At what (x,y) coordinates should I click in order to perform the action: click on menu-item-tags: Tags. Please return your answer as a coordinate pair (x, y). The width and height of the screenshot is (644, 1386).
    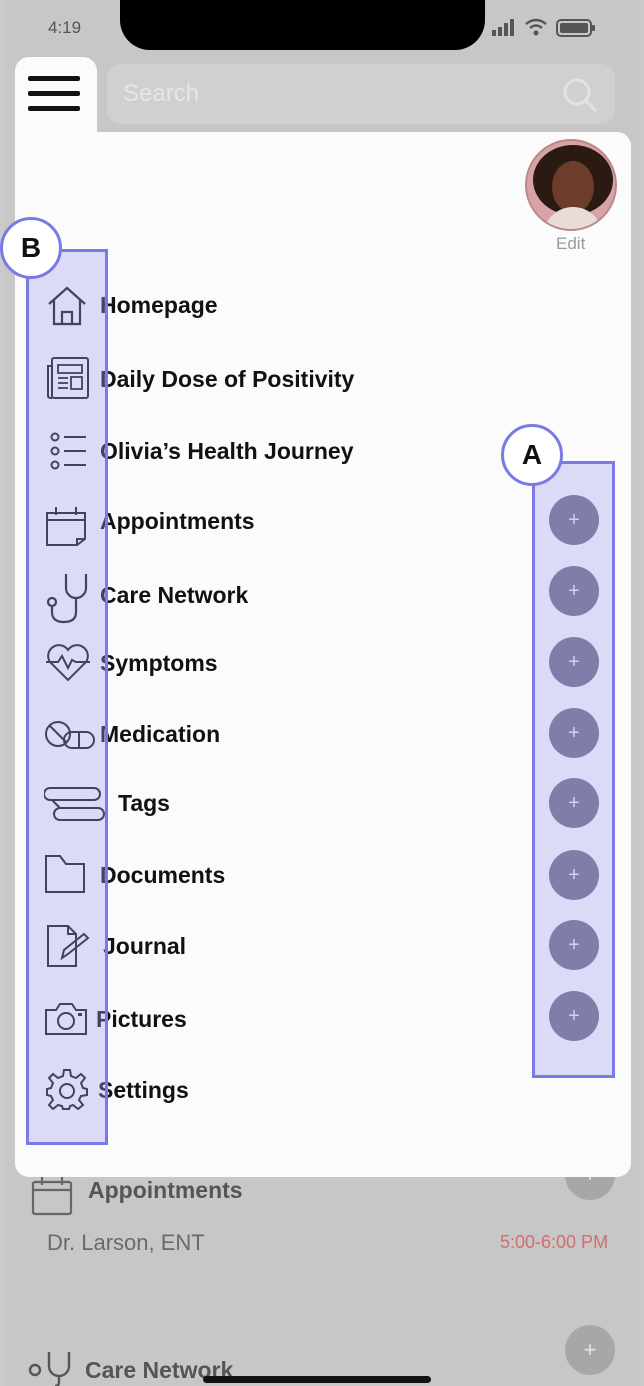
    Looking at the image, I should click on (144, 803).